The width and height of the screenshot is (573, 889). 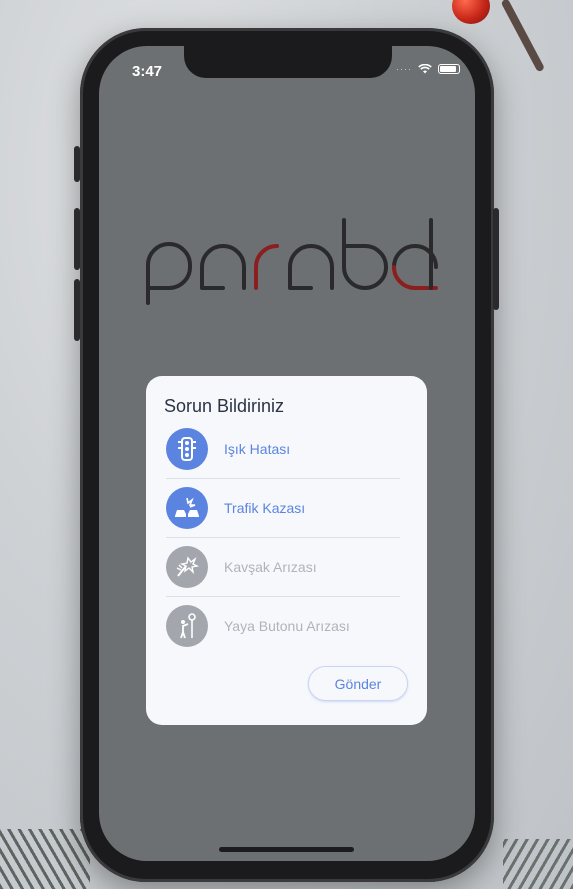 What do you see at coordinates (77, 164) in the screenshot?
I see `mute-switch` at bounding box center [77, 164].